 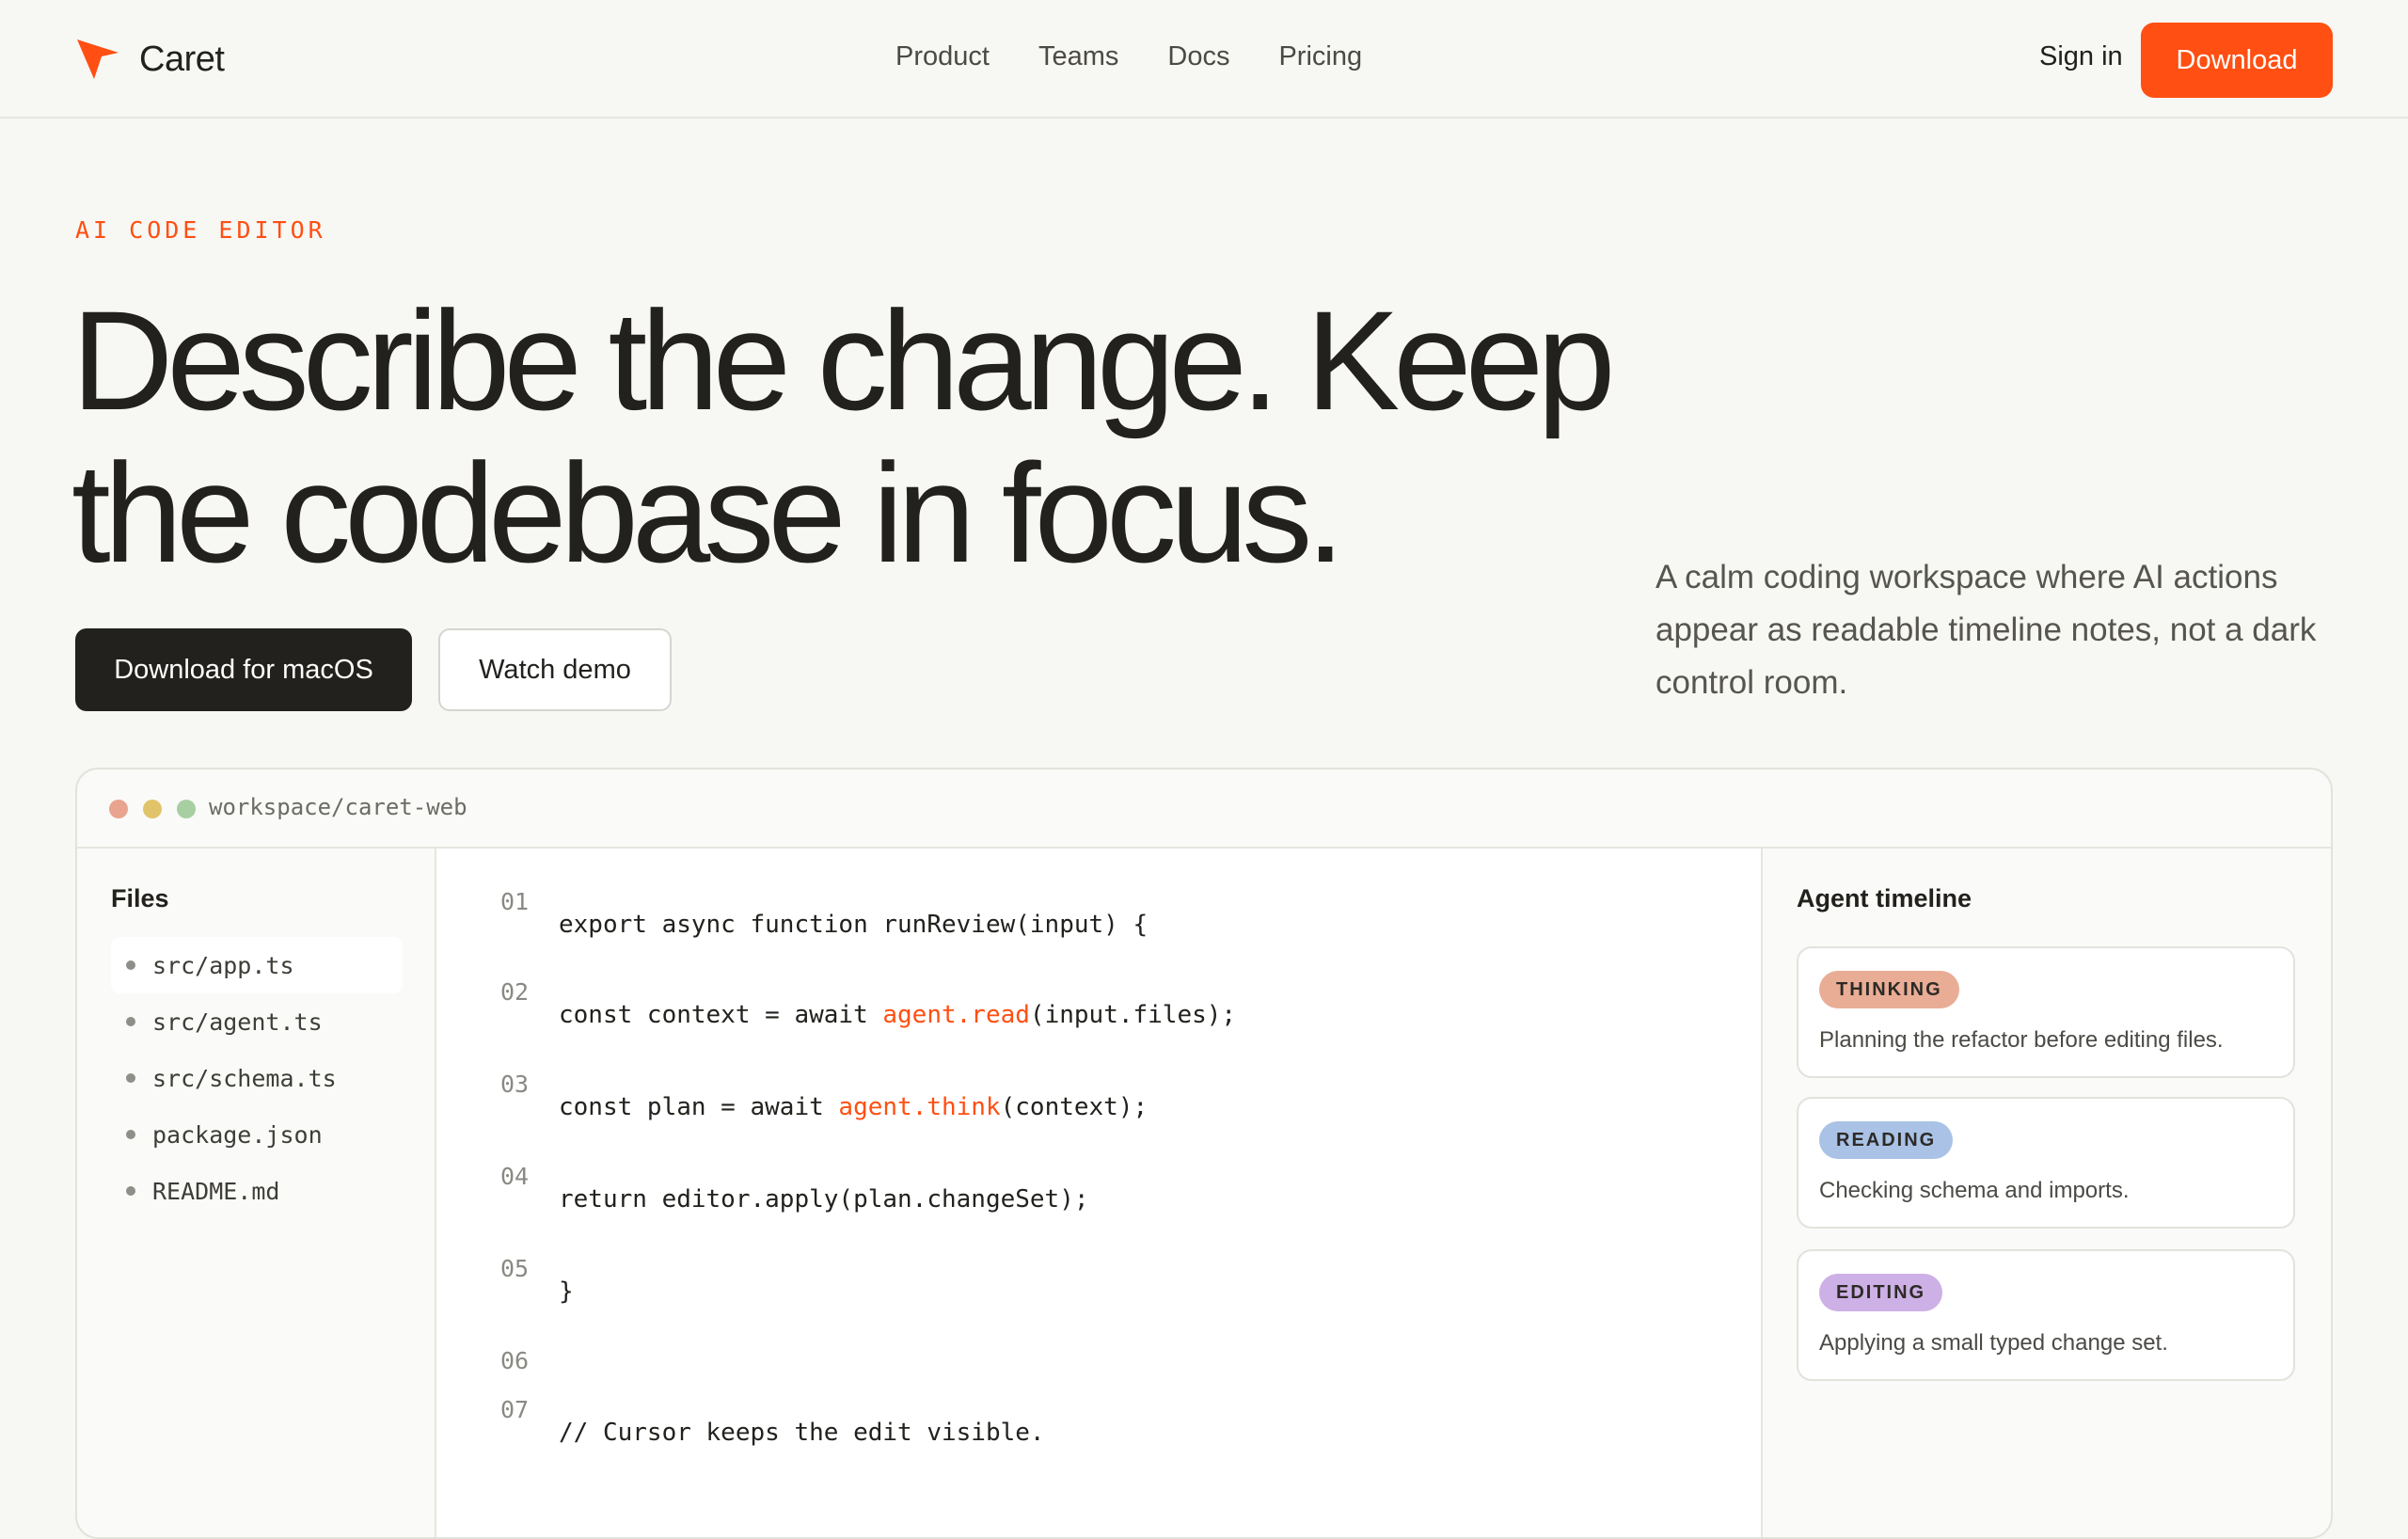 I want to click on code-line: const plan = await agent.think(context);, so click(x=854, y=1107).